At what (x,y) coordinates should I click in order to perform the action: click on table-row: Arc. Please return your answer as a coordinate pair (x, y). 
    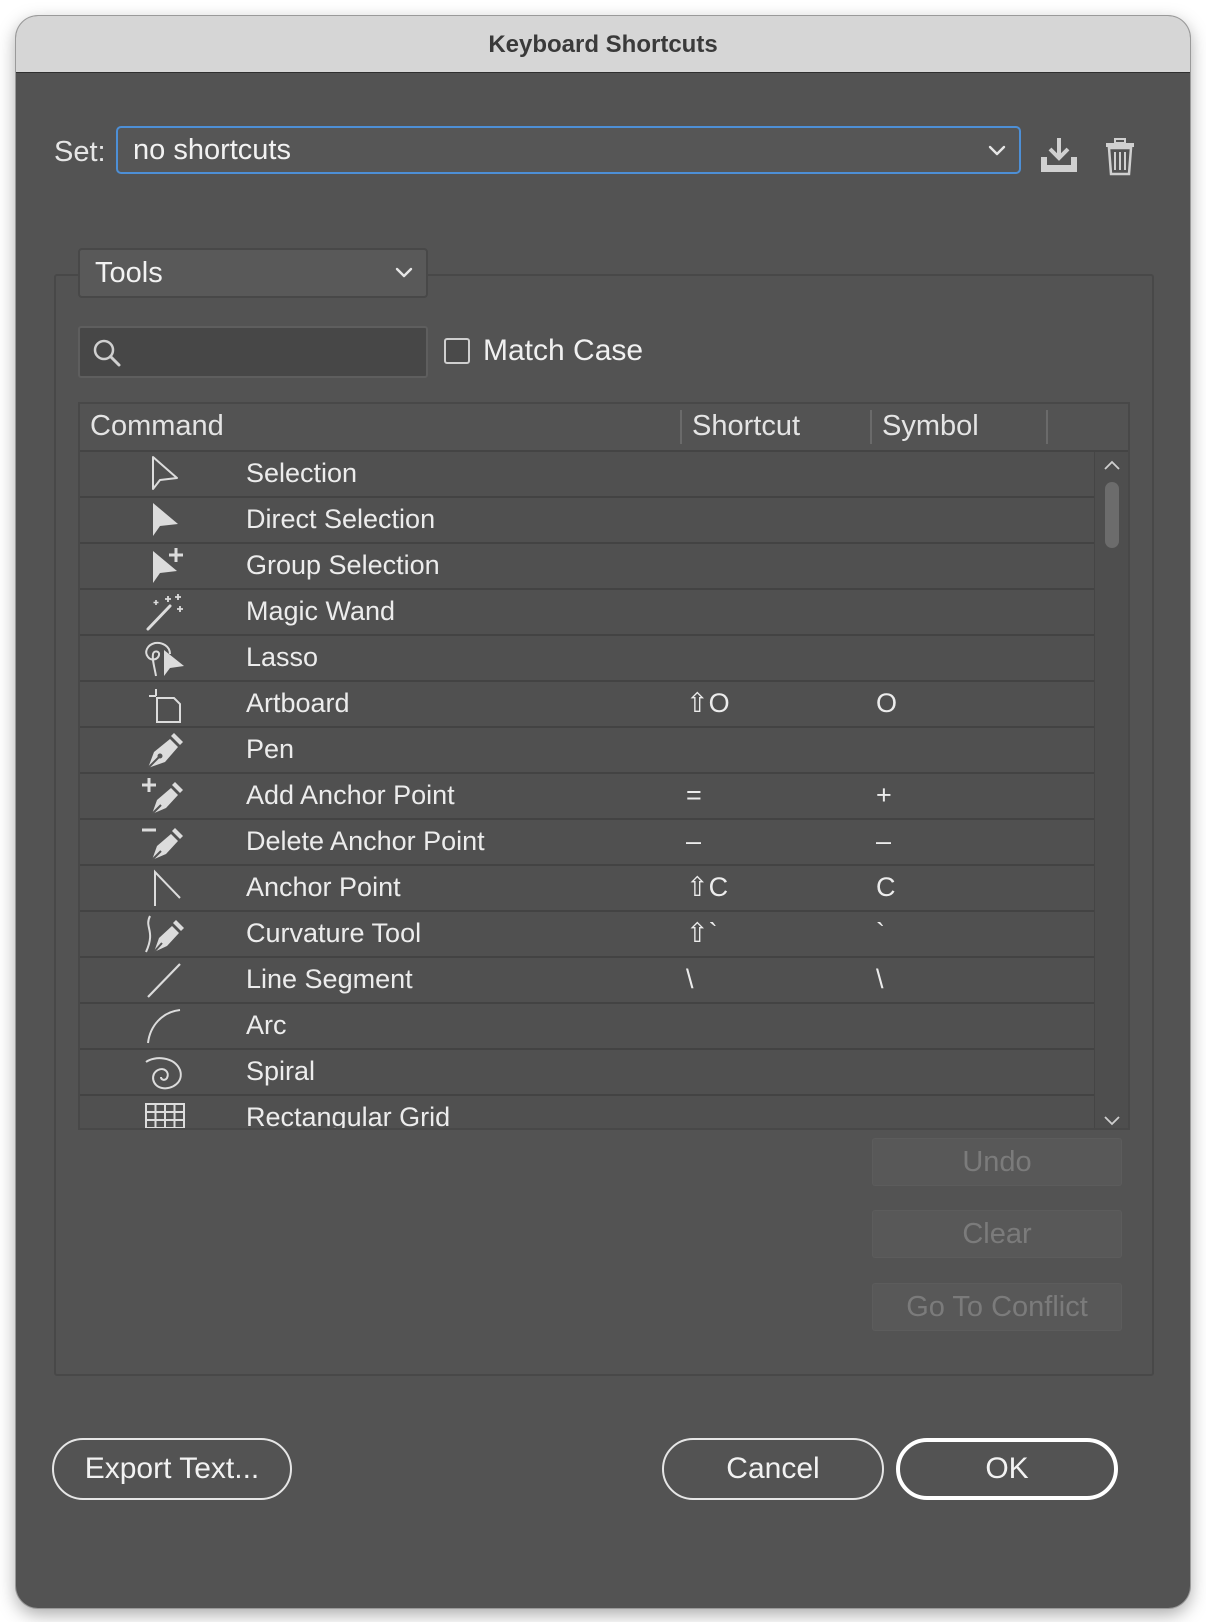
    Looking at the image, I should click on (587, 1027).